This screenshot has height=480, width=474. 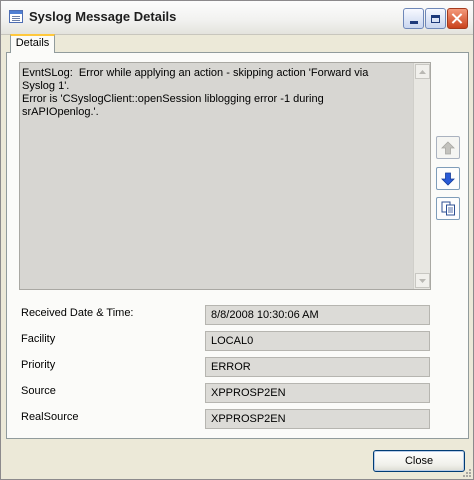 I want to click on resize-grip-icon, so click(x=466, y=472).